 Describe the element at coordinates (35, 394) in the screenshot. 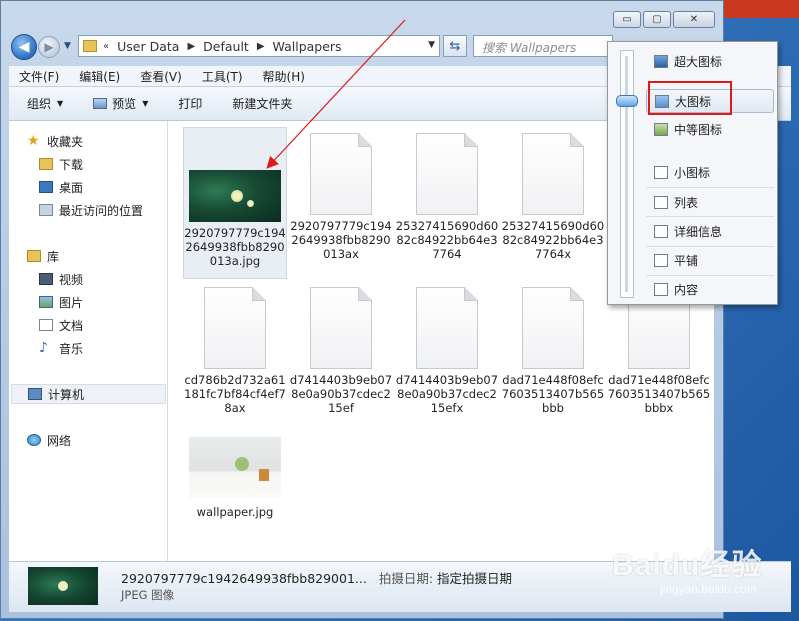

I see `computer-icon` at that location.